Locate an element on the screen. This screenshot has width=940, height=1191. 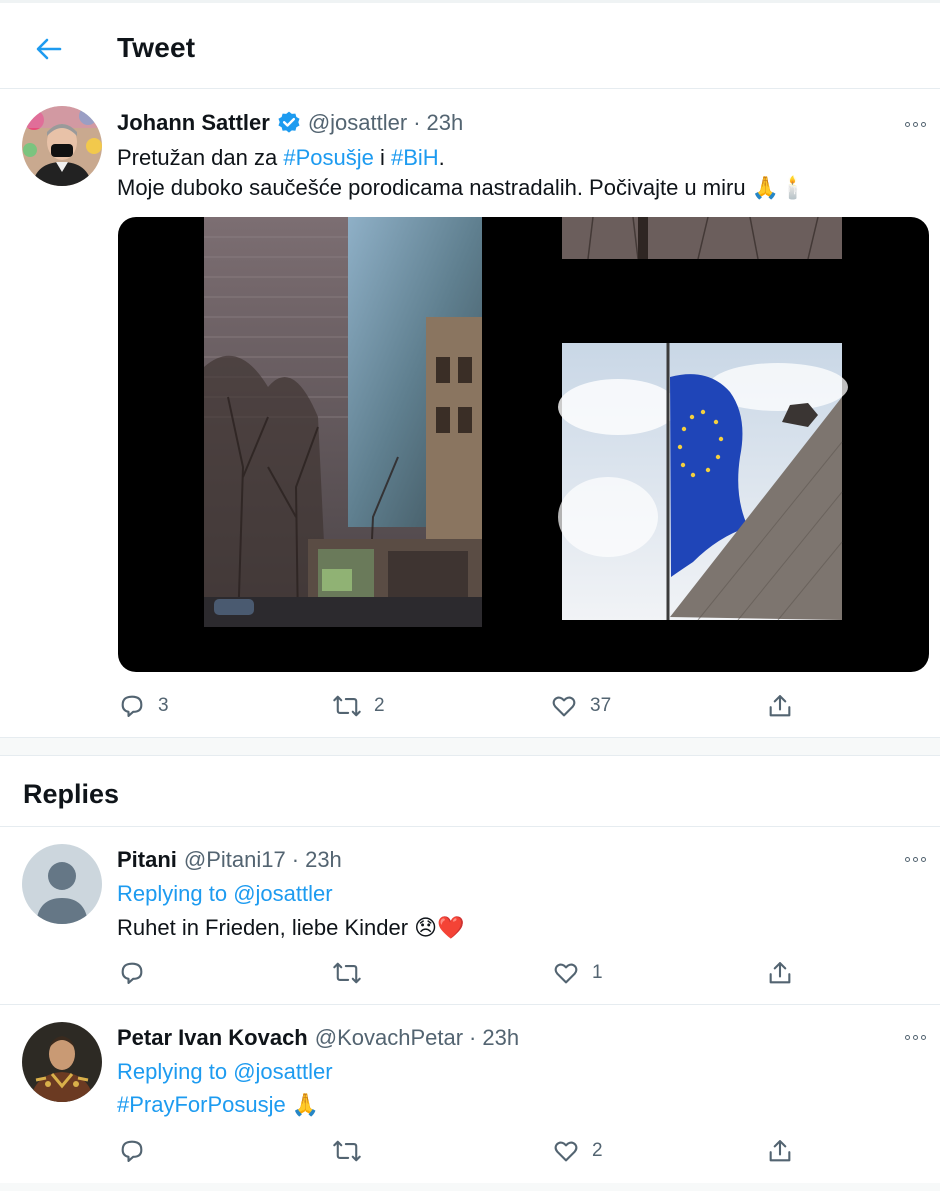
tweet-text-line-1: Pretužan dan za #Posušje i #BiH. is located at coordinates (281, 158).